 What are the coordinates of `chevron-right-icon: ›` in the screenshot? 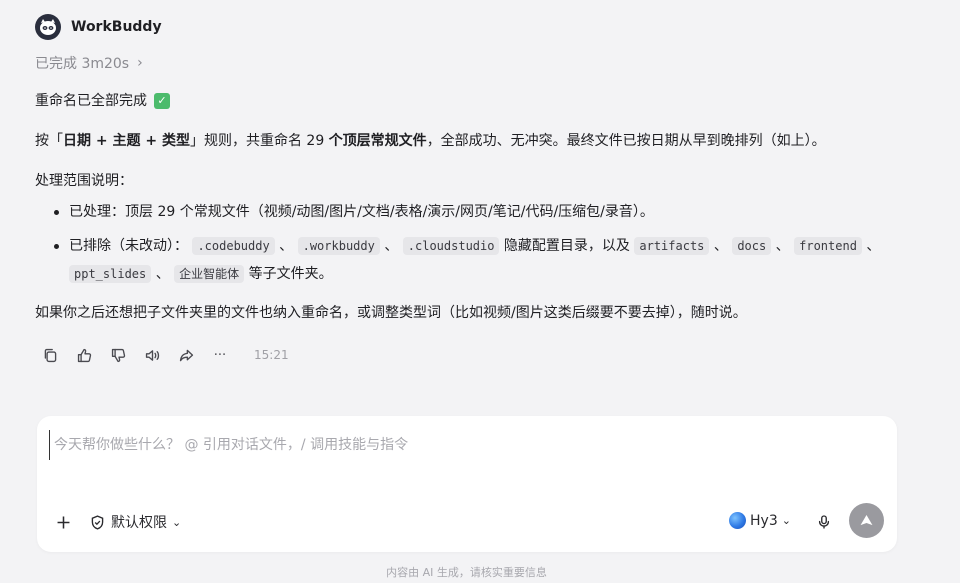 It's located at (140, 63).